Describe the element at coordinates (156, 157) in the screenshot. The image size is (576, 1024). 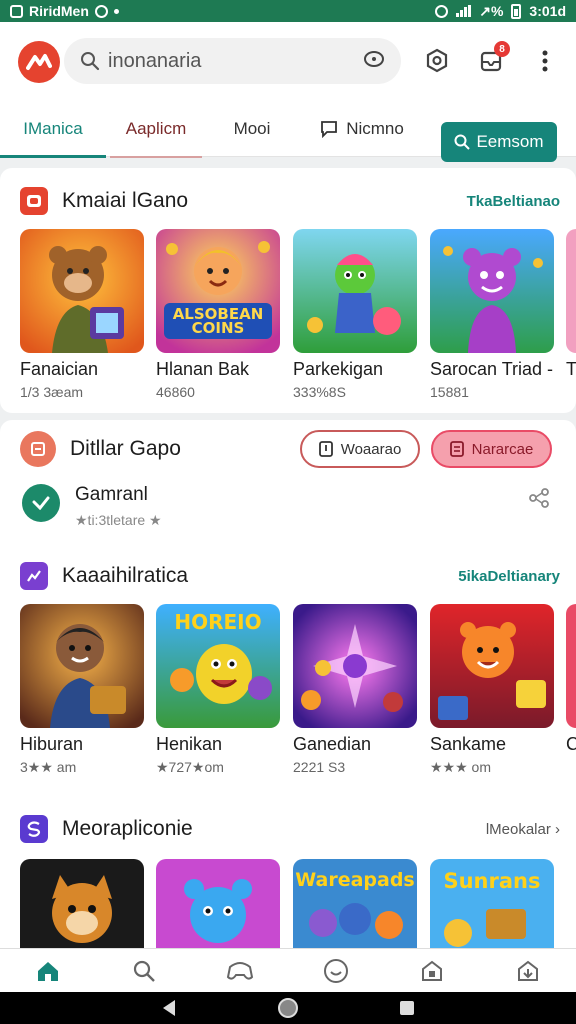
I see `tab-secondary-indicator` at that location.